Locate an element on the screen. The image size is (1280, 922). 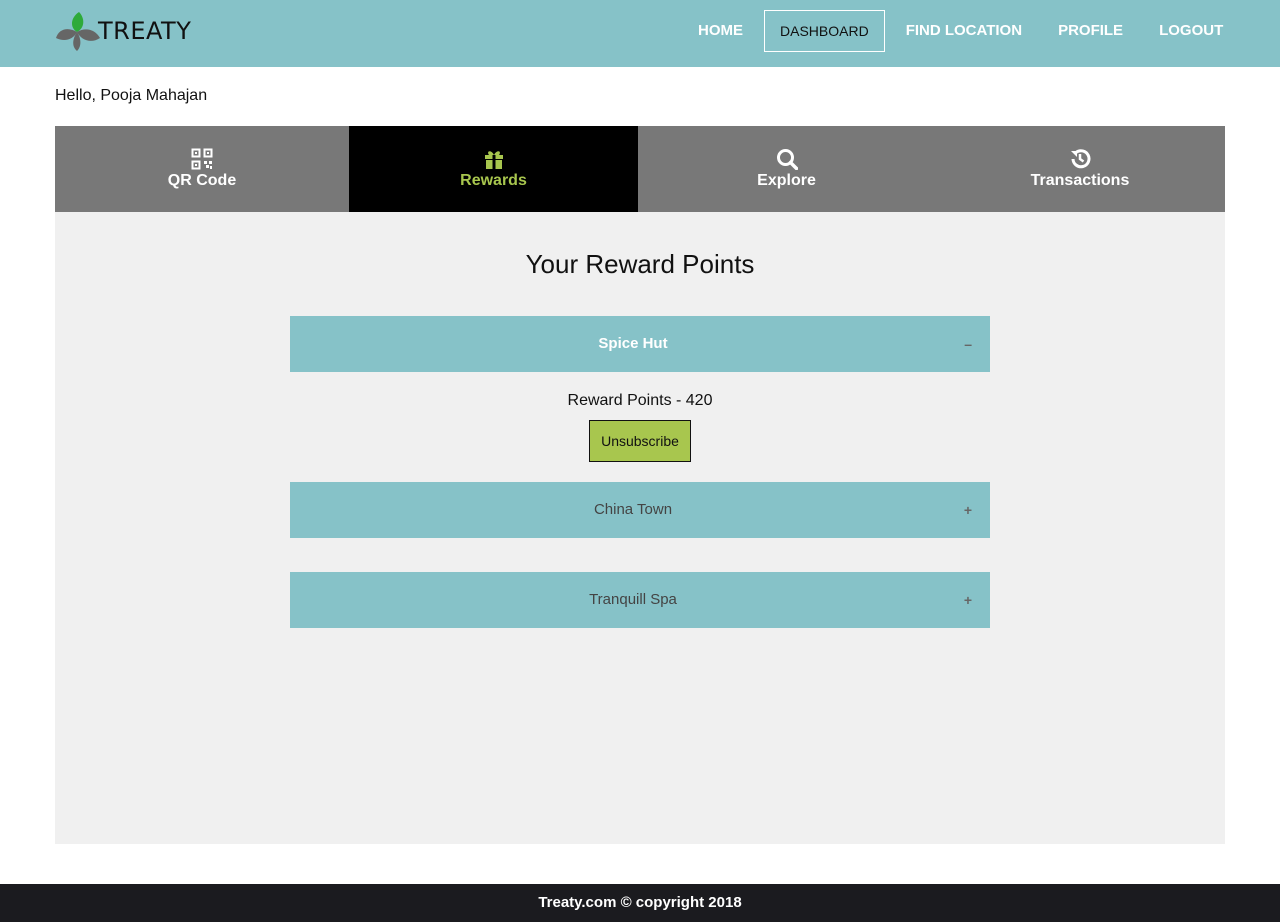
accordion-title: Spice Hut is located at coordinates (633, 343).